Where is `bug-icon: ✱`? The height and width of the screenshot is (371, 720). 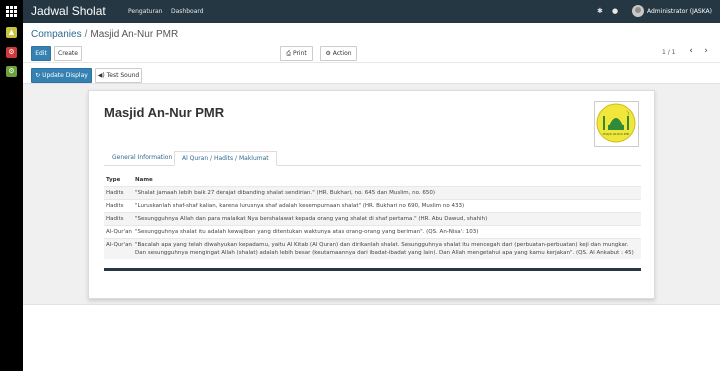 bug-icon: ✱ is located at coordinates (600, 11).